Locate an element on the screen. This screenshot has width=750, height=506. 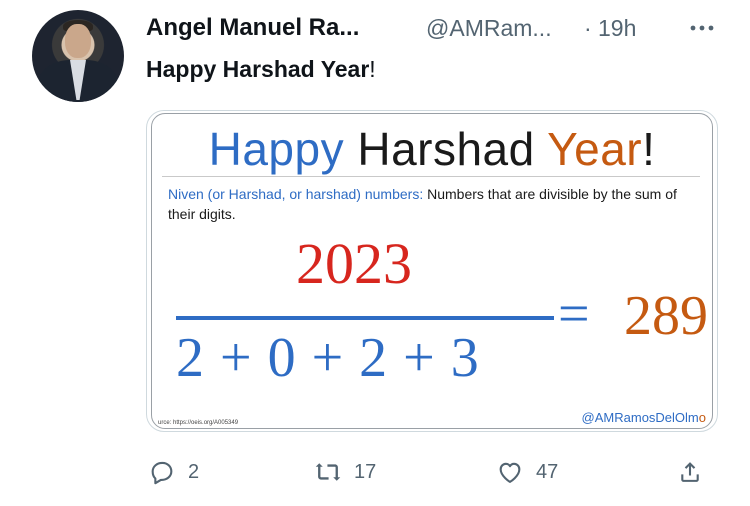
title-word-year: Year is located at coordinates (595, 149).